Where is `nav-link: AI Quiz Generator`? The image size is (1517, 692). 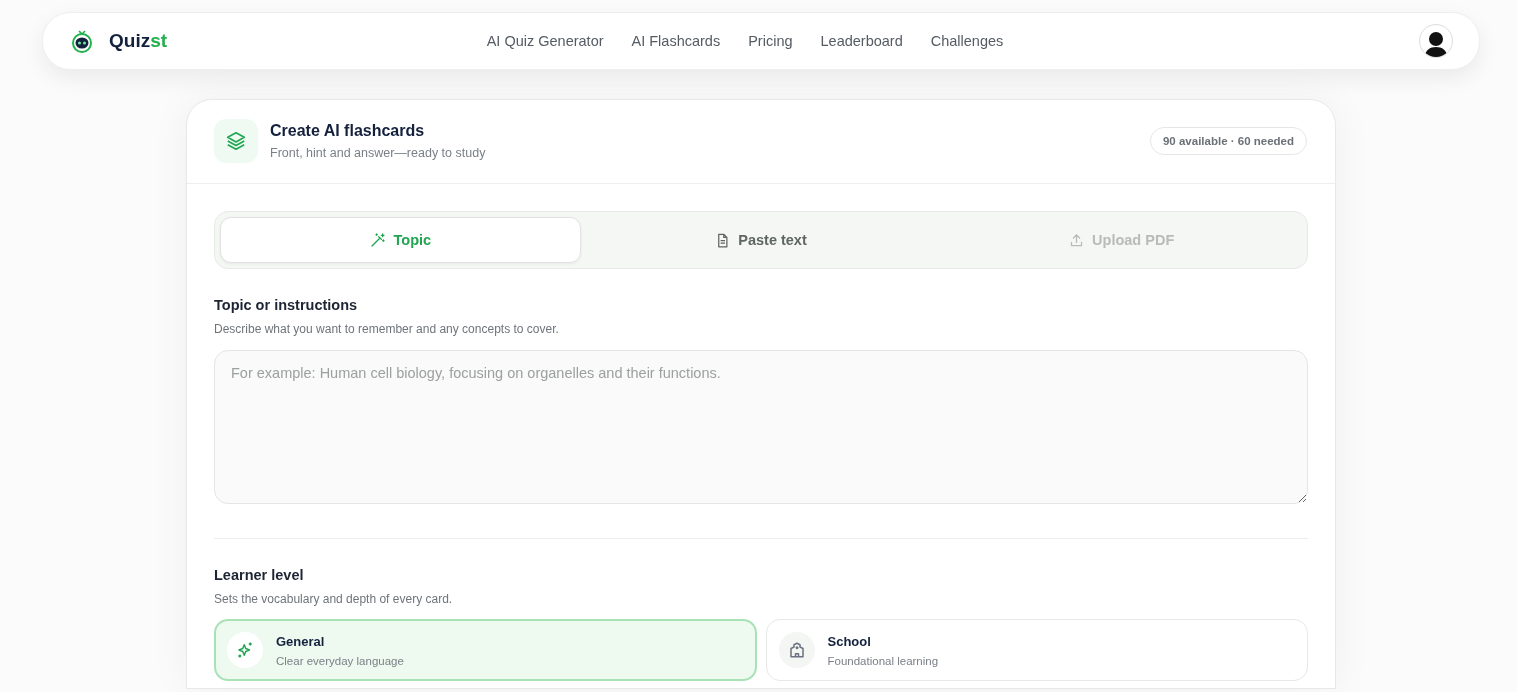 nav-link: AI Quiz Generator is located at coordinates (545, 41).